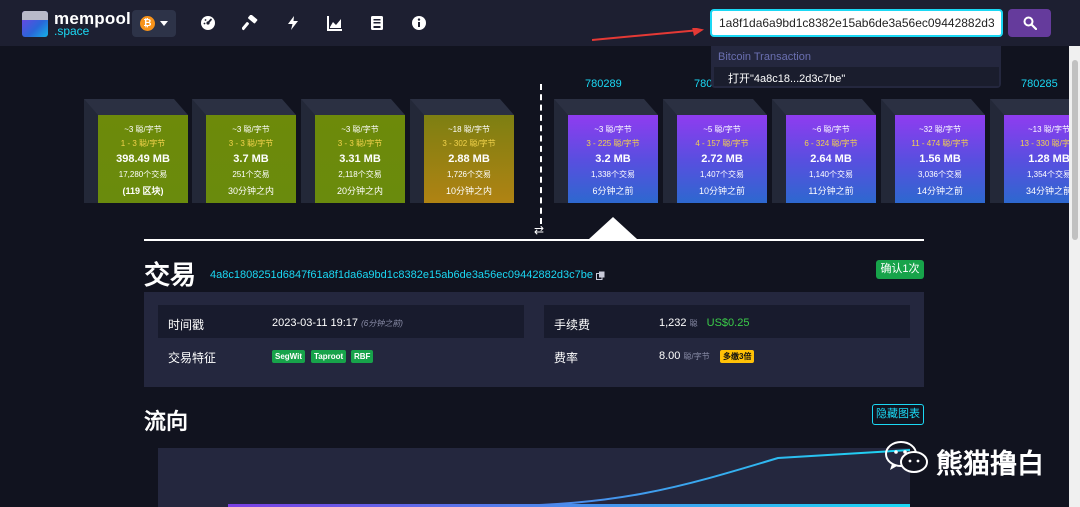 The image size is (1080, 507). I want to click on block-age: 10分钟之前, so click(721, 191).